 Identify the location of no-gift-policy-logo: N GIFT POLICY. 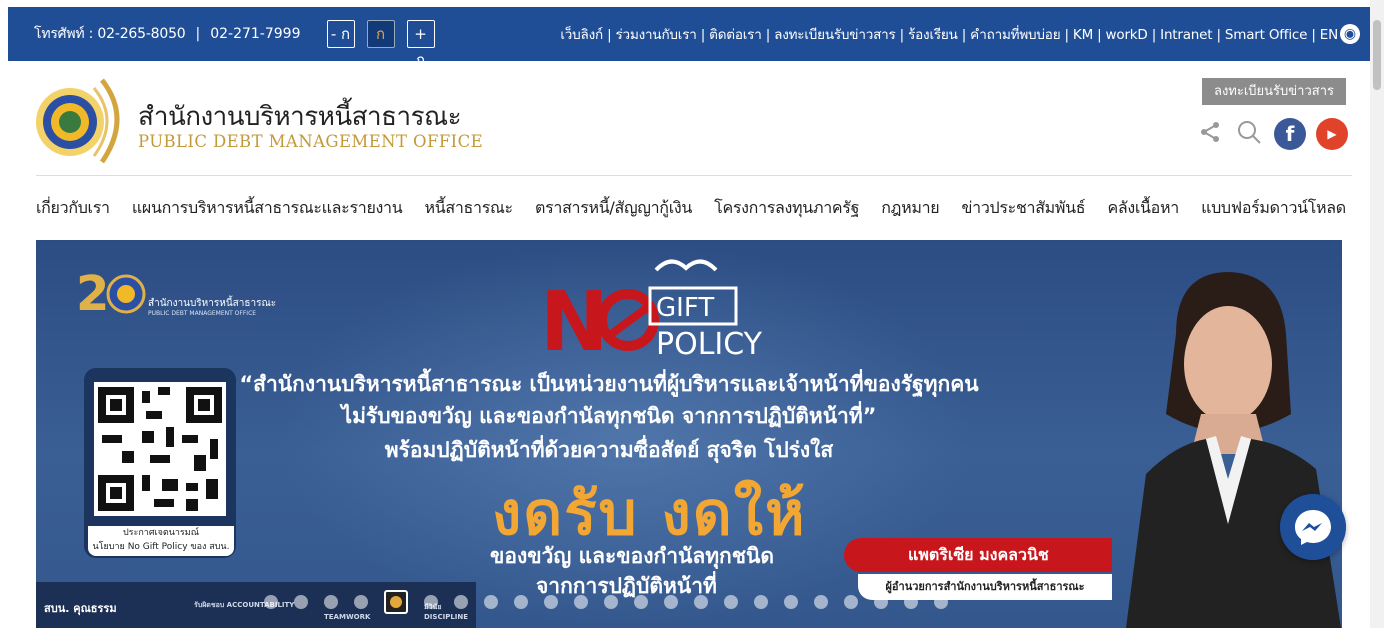
(651, 309).